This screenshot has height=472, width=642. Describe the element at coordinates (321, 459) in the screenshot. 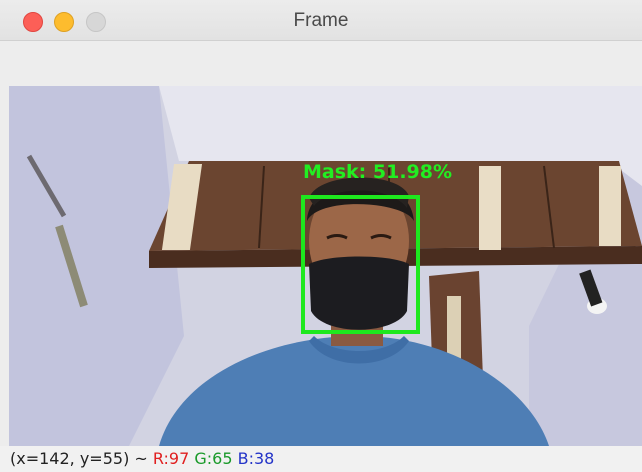

I see `status-bar: (x=142, y=55) ~ R:97 G:65 B:38` at that location.